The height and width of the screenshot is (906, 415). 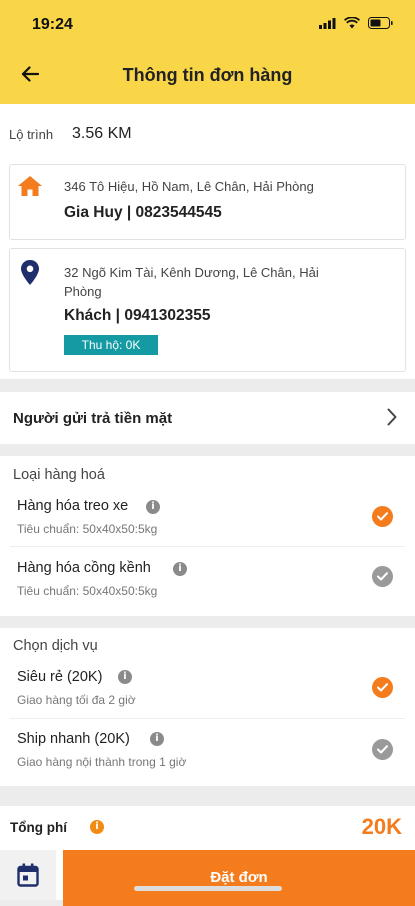 What do you see at coordinates (30, 272) in the screenshot?
I see `location-pin-icon` at bounding box center [30, 272].